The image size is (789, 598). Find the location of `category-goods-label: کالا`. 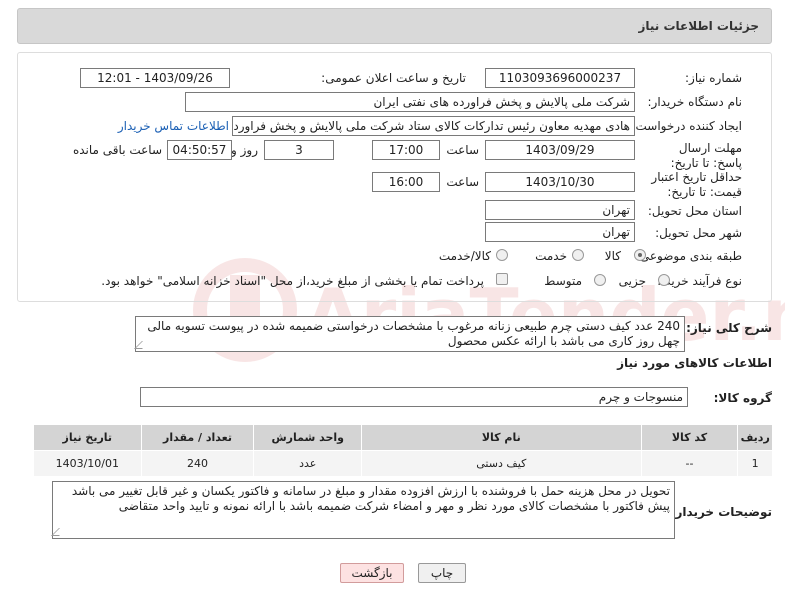

category-goods-label: کالا is located at coordinates (612, 256).